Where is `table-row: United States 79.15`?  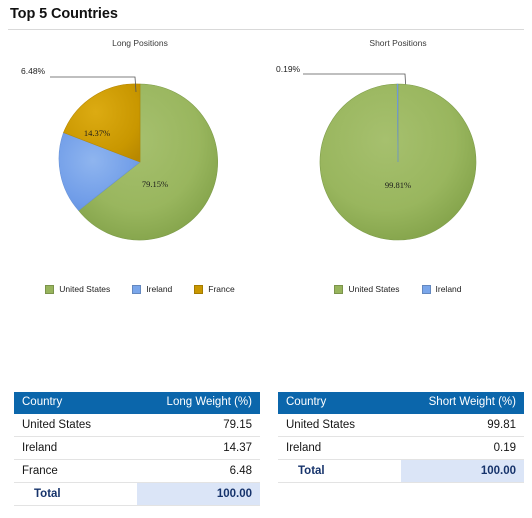 table-row: United States 79.15 is located at coordinates (137, 425).